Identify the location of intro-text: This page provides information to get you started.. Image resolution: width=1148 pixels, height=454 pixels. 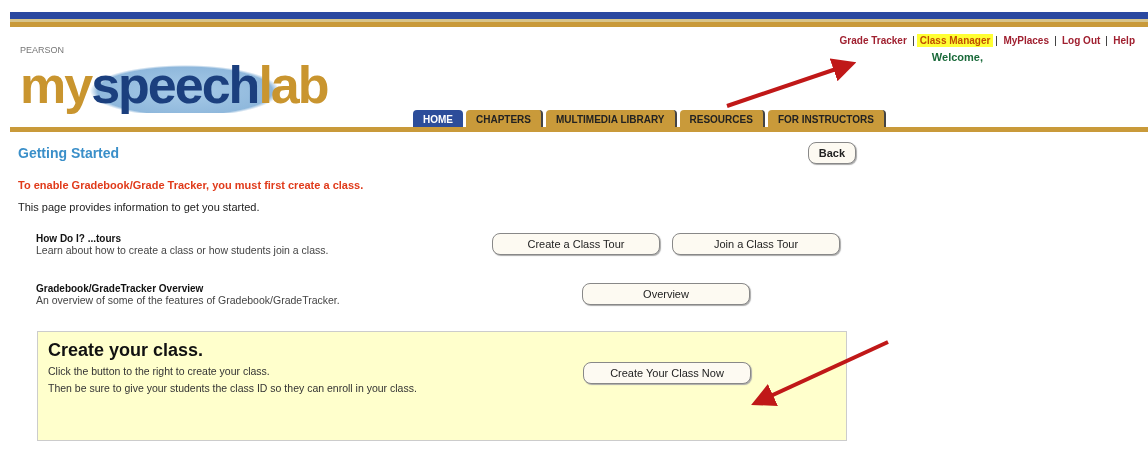
(139, 207).